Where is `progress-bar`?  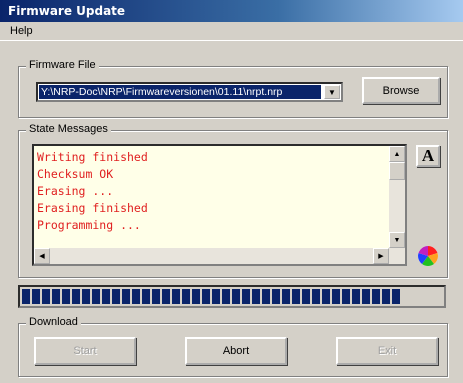
progress-bar is located at coordinates (232, 296).